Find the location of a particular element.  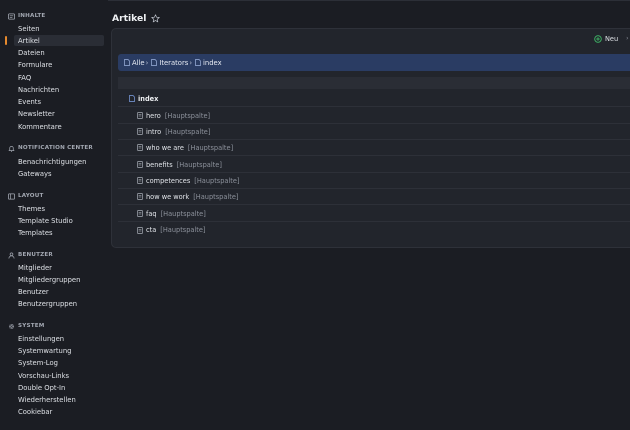

gear-icon is located at coordinates (11, 326).